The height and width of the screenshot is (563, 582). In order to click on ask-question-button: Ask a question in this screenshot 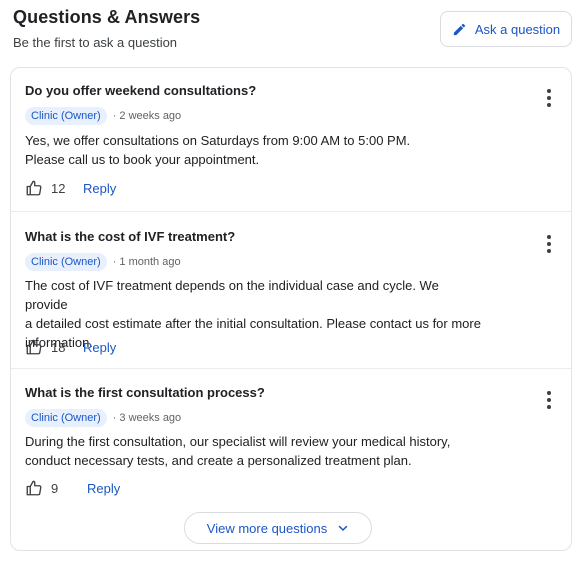, I will do `click(506, 29)`.